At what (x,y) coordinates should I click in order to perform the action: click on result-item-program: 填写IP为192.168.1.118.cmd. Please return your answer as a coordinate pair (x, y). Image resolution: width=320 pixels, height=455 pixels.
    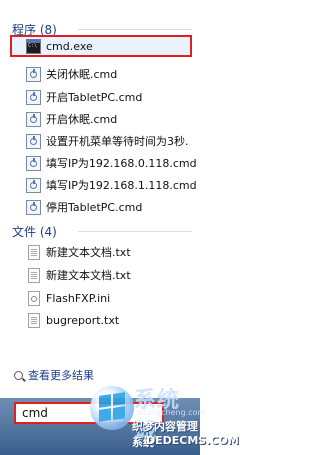
    Looking at the image, I should click on (113, 185).